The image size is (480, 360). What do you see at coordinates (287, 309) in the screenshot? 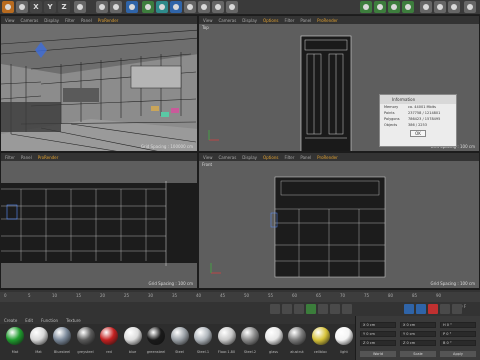
I see `previous-key-icon` at bounding box center [287, 309].